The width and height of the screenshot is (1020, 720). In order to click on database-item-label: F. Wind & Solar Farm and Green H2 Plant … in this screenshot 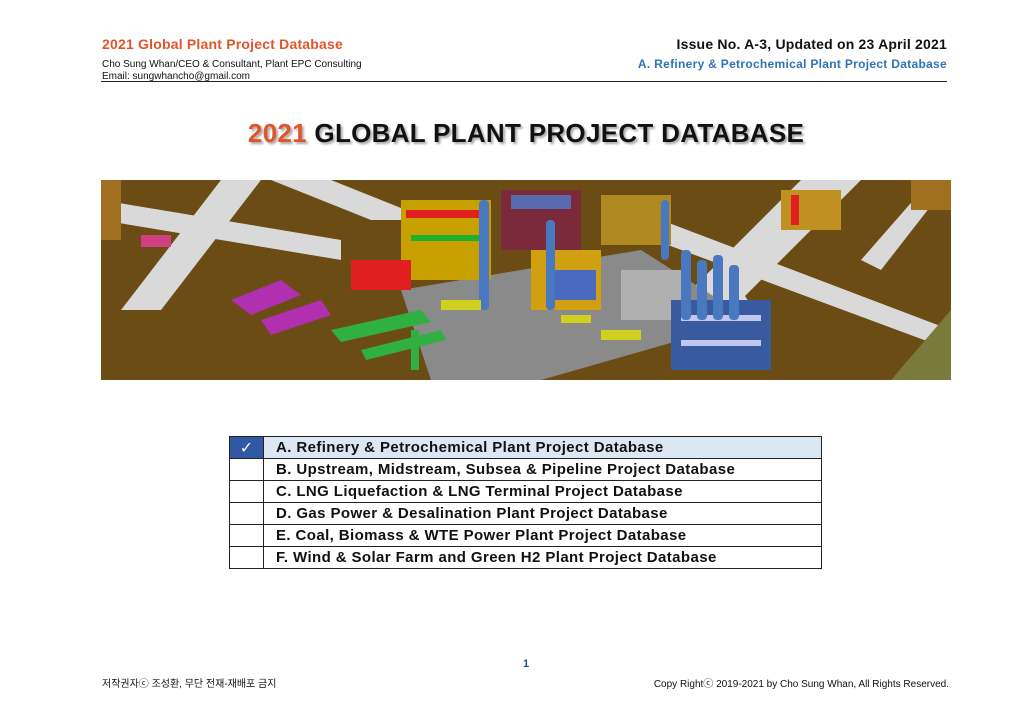, I will do `click(542, 557)`.